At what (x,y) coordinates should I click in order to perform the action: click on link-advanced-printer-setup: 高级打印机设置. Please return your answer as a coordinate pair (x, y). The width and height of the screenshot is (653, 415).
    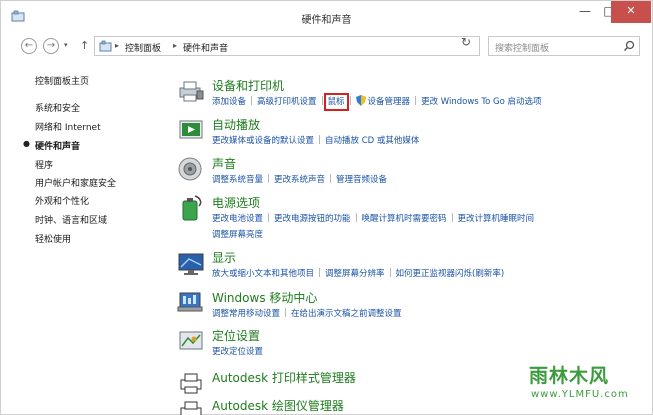
    Looking at the image, I should click on (287, 102).